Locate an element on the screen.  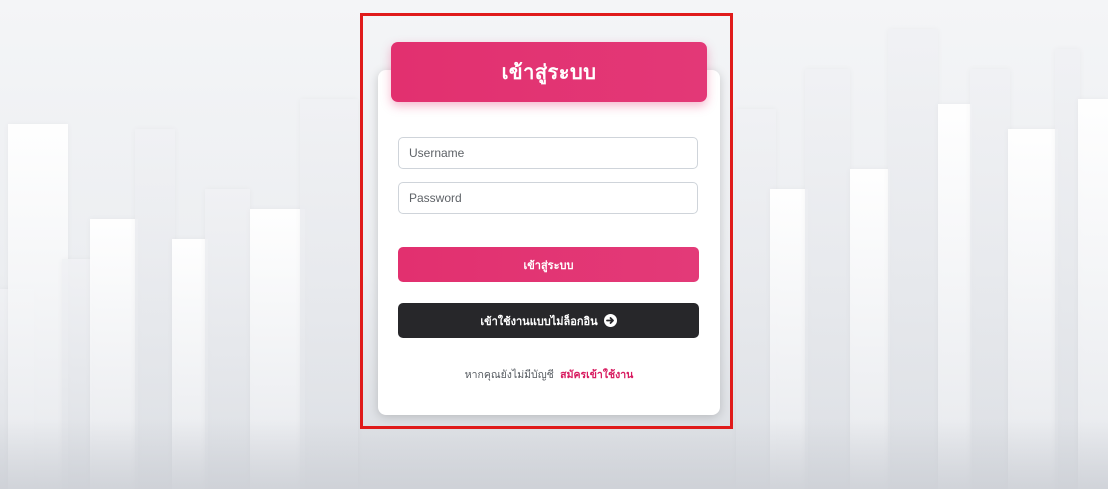
register-link: สมัครเข้าใช้งาน is located at coordinates (596, 375).